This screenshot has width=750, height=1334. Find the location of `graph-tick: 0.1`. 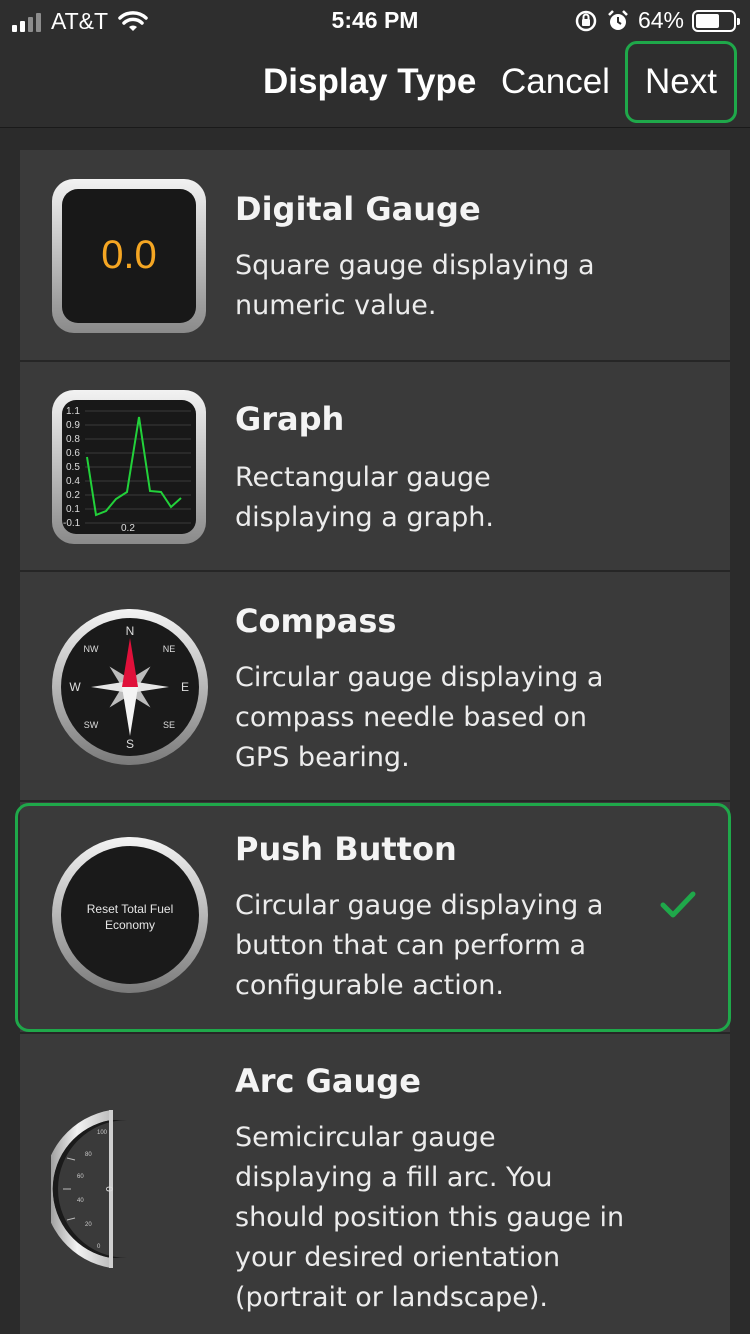

graph-tick: 0.1 is located at coordinates (73, 509).